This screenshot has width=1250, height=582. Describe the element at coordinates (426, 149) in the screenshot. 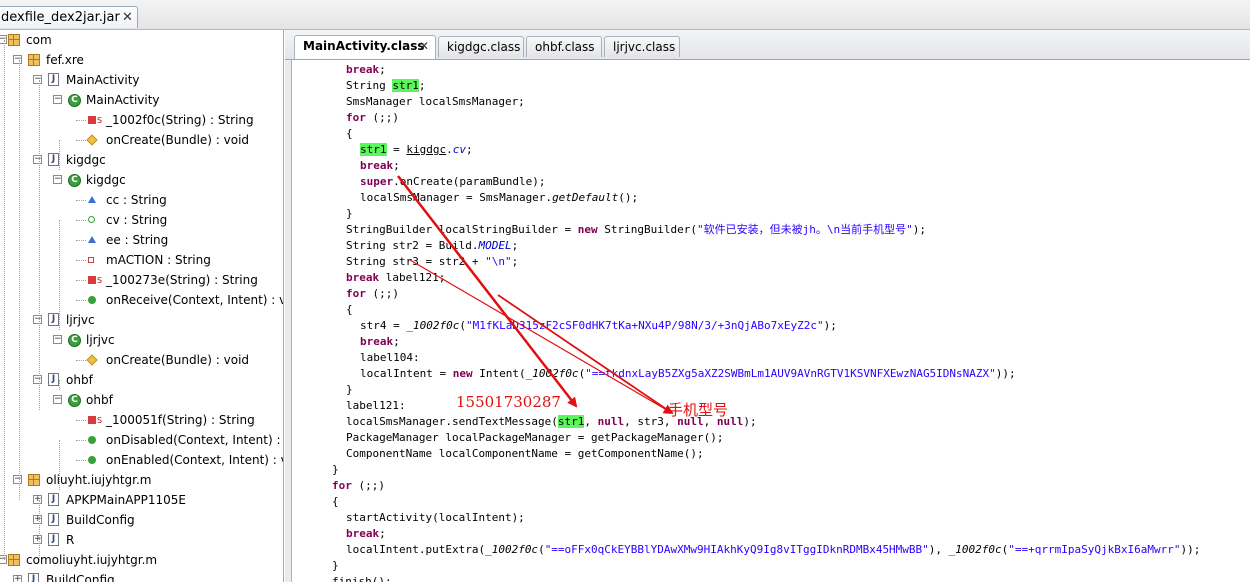

I see `code-link: kigdgc` at that location.